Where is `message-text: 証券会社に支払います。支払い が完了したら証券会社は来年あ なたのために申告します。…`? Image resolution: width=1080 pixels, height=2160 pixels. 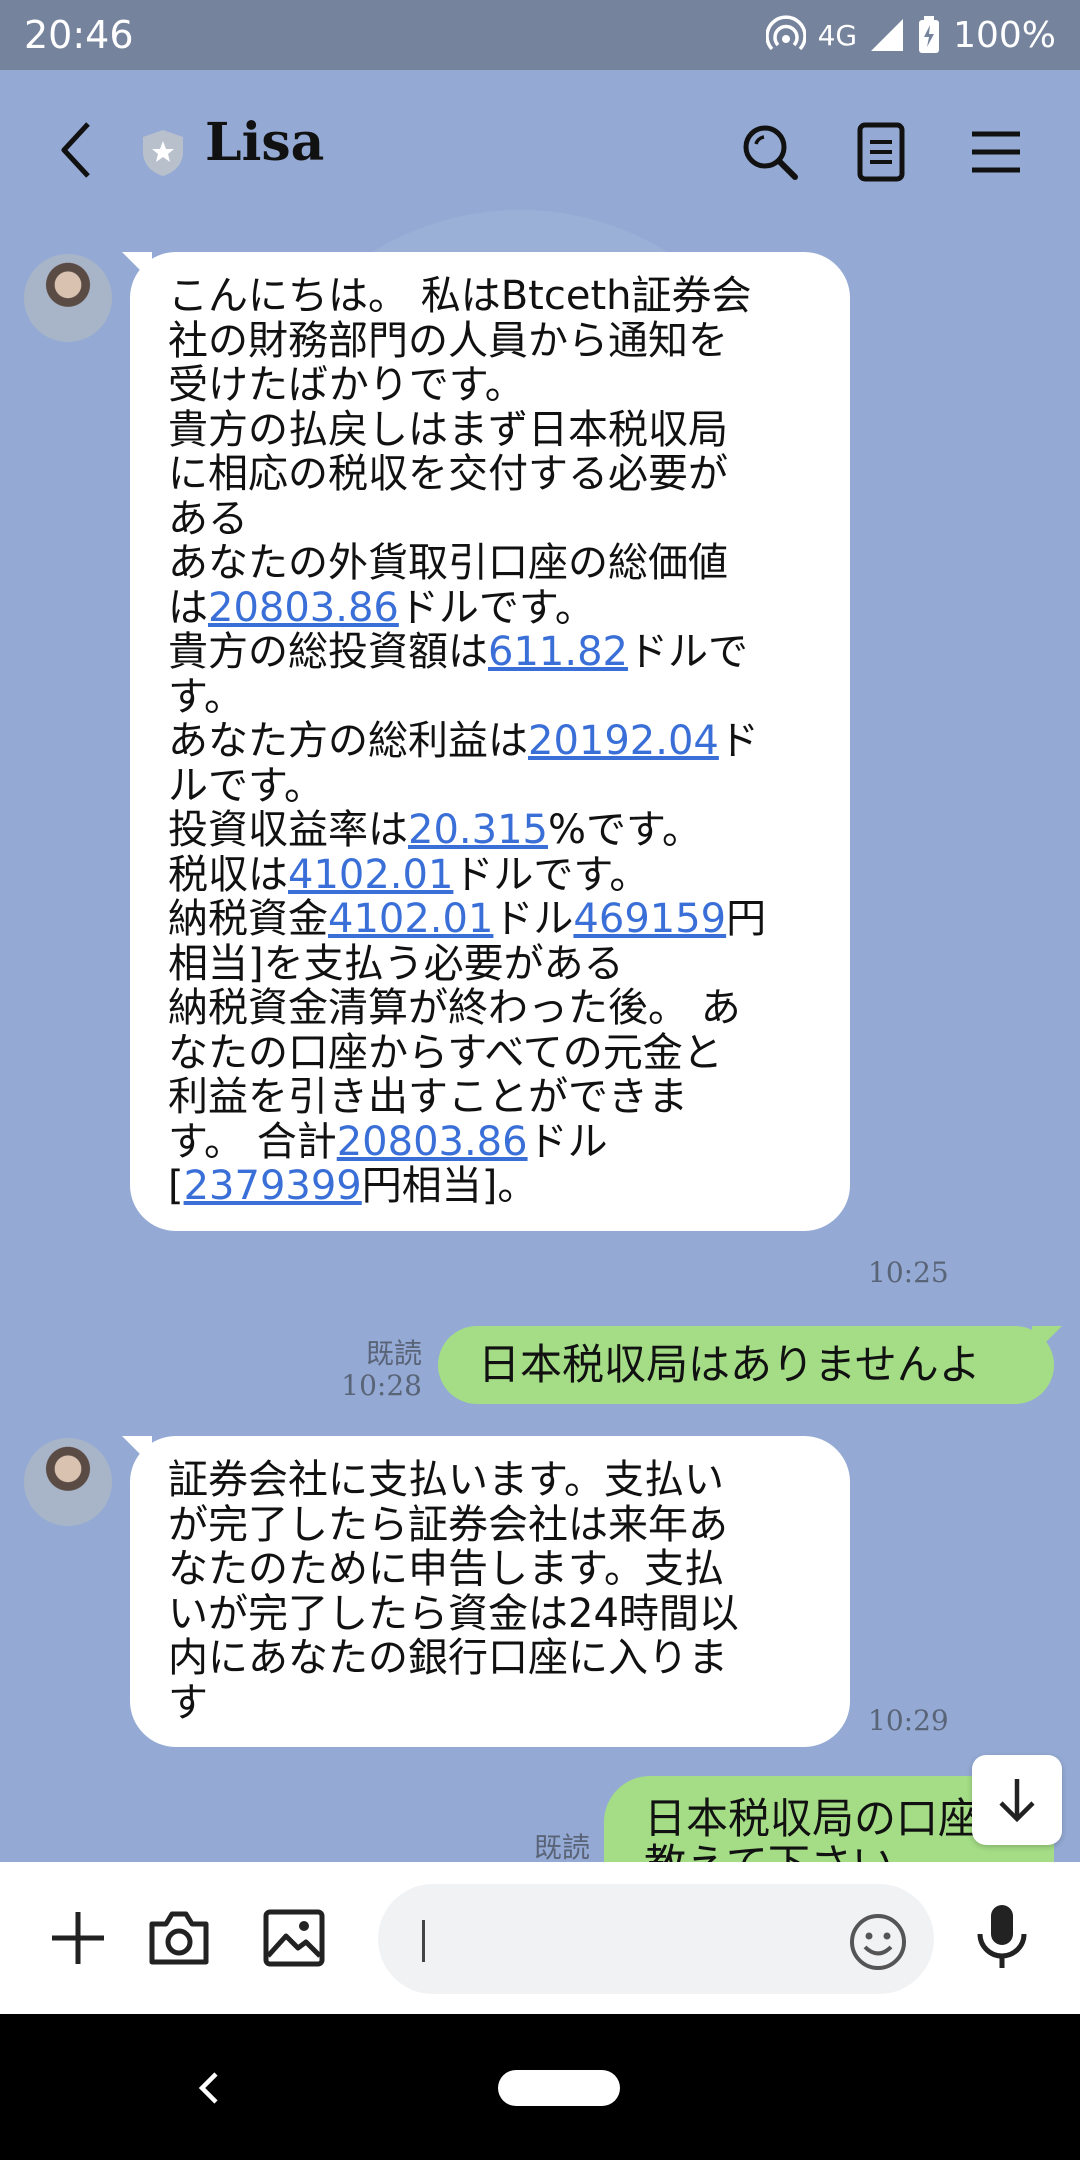
message-text: 証券会社に支払います。支払い が完了したら証券会社は来年あ なたのために申告します。… is located at coordinates (491, 1591).